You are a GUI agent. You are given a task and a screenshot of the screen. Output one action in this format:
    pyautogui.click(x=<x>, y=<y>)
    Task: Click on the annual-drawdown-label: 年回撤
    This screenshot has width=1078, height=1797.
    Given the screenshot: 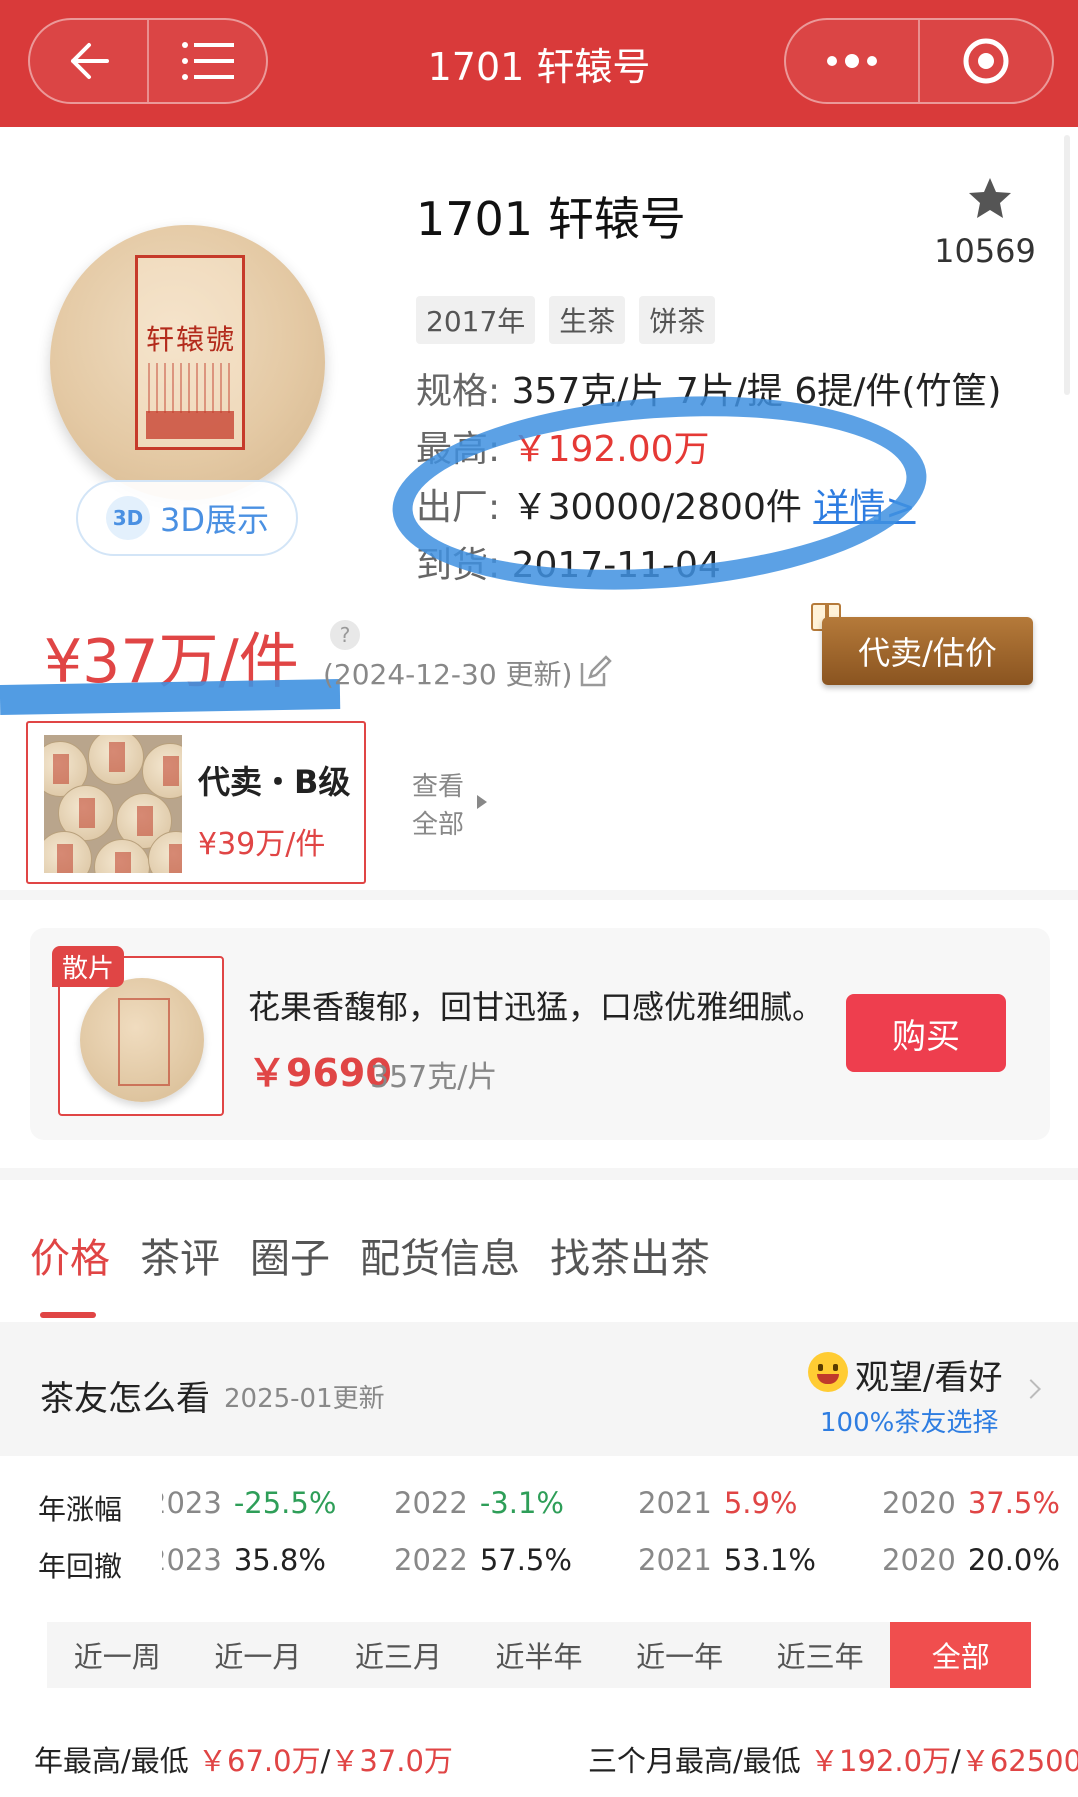 What is the action you would take?
    pyautogui.click(x=80, y=1566)
    